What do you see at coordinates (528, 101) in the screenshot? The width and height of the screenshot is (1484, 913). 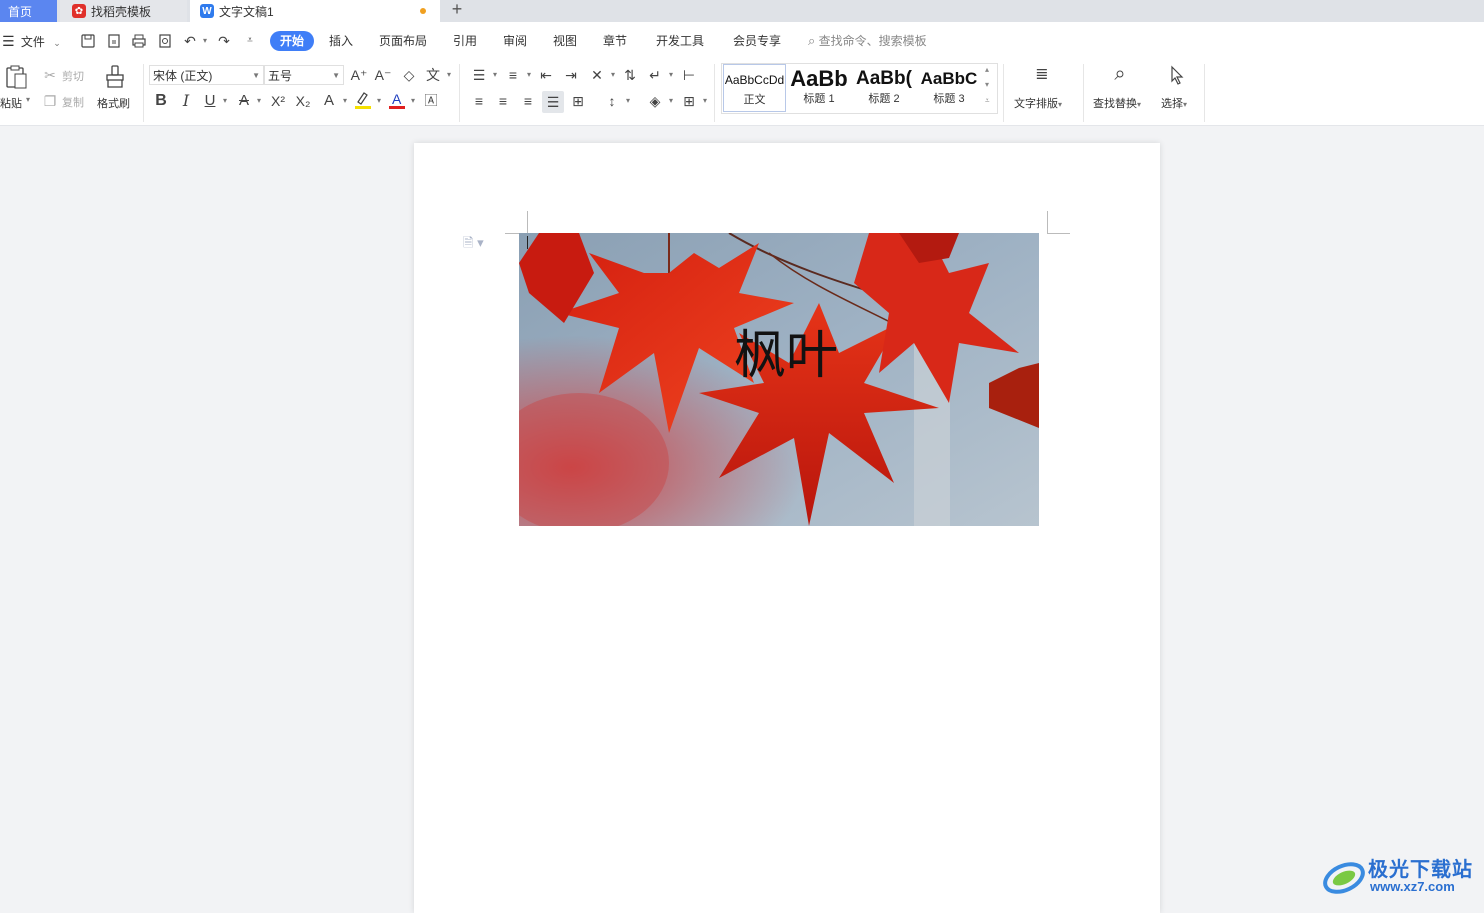 I see `align-right-icon: ≡` at bounding box center [528, 101].